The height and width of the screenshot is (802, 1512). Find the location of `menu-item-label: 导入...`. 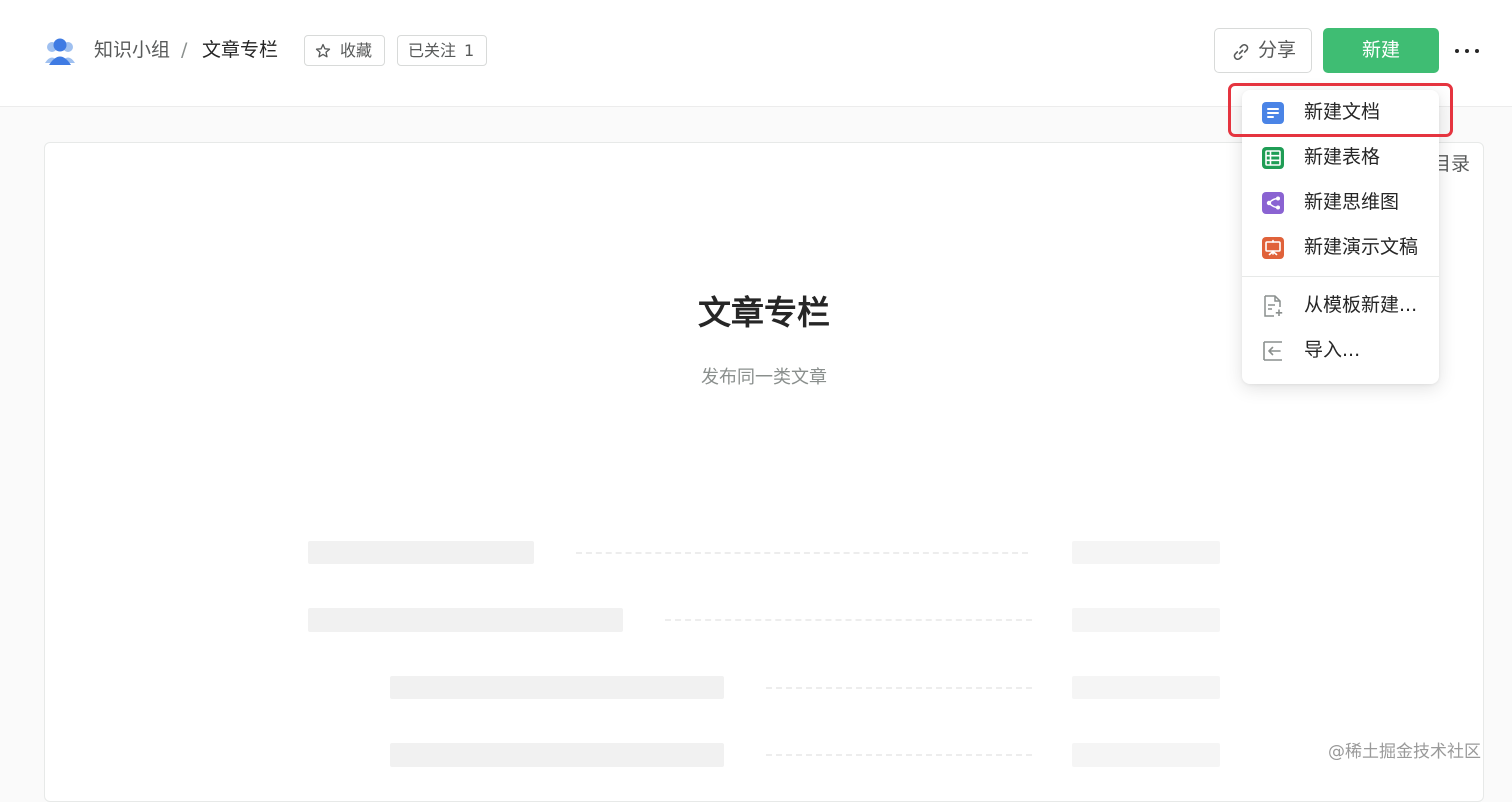

menu-item-label: 导入... is located at coordinates (1332, 350).